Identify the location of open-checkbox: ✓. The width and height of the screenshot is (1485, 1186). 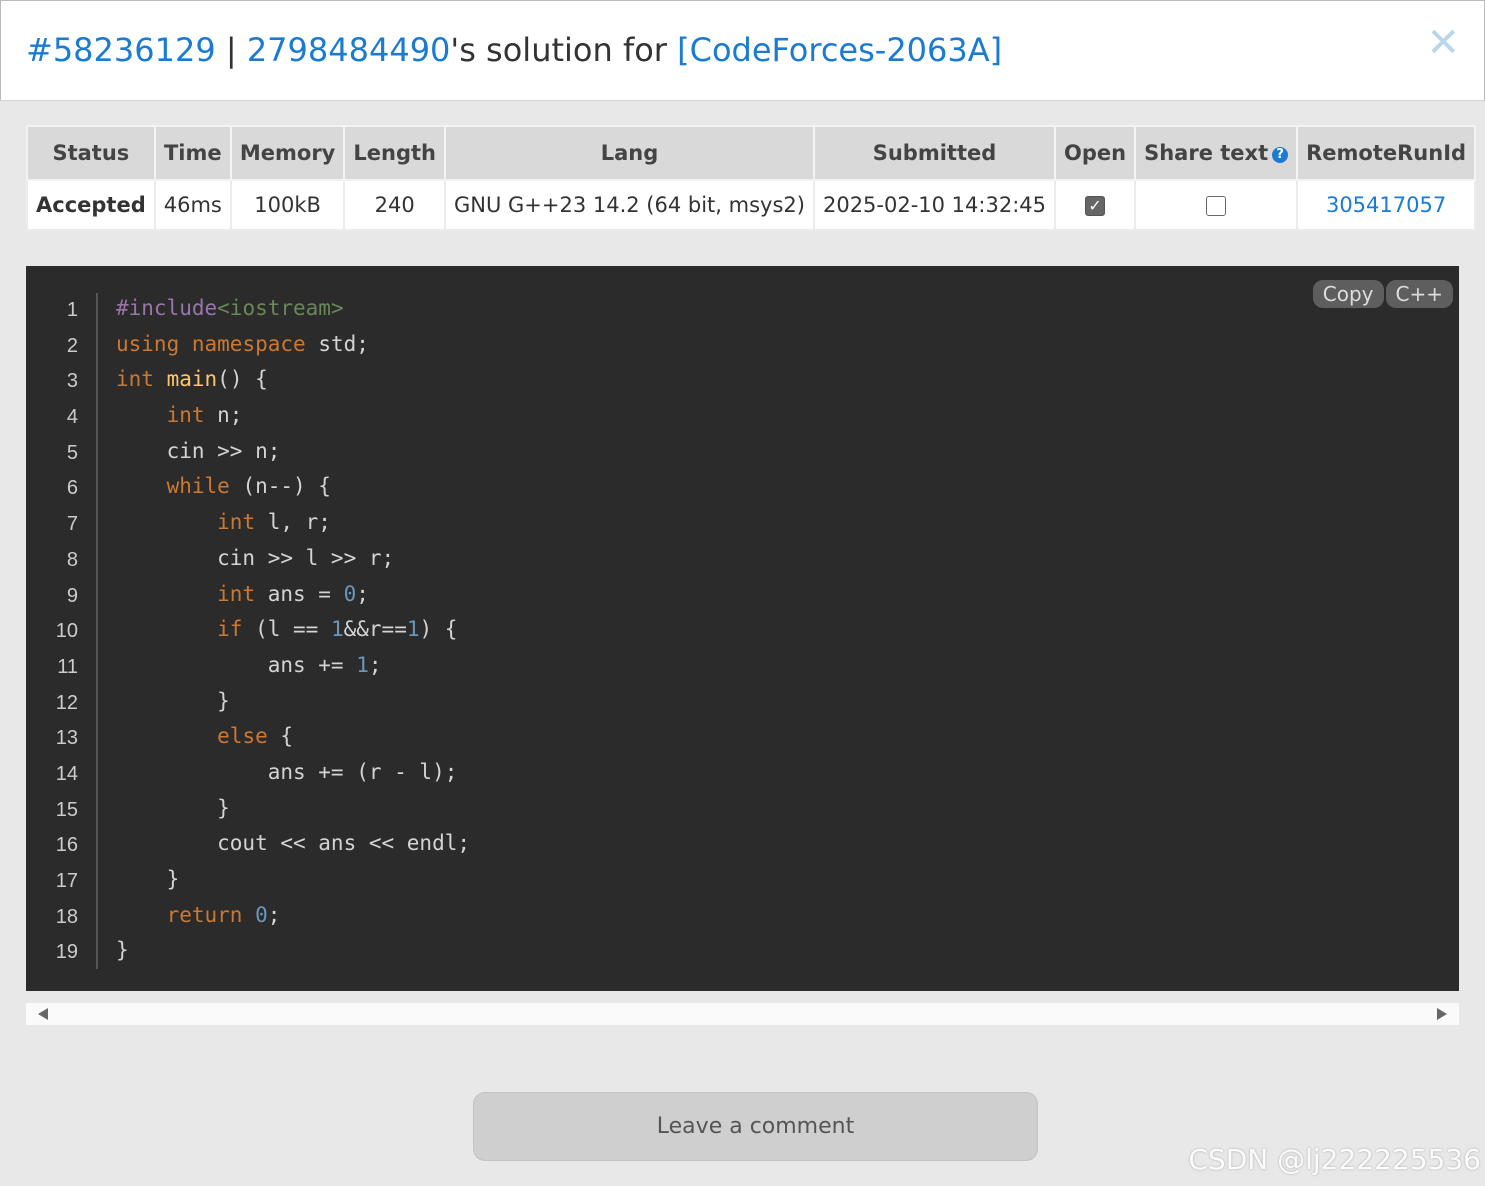
(1095, 206).